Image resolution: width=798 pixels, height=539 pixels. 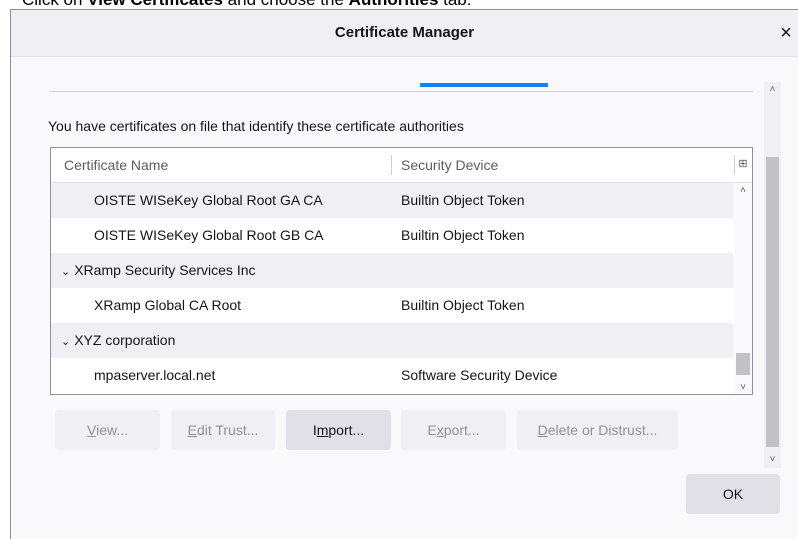 I want to click on dialog-titlebar: Certificate Manager ×, so click(x=404, y=33).